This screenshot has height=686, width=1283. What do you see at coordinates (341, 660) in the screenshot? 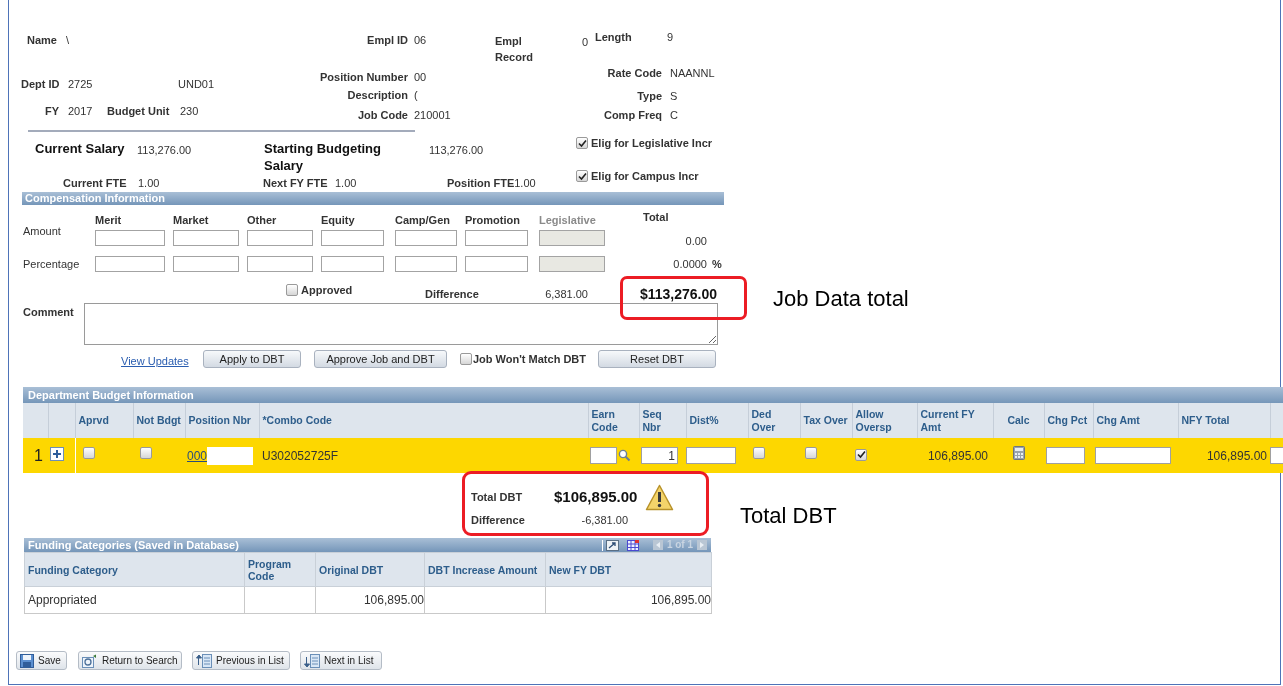
I see `toolbar-button: Next in List` at bounding box center [341, 660].